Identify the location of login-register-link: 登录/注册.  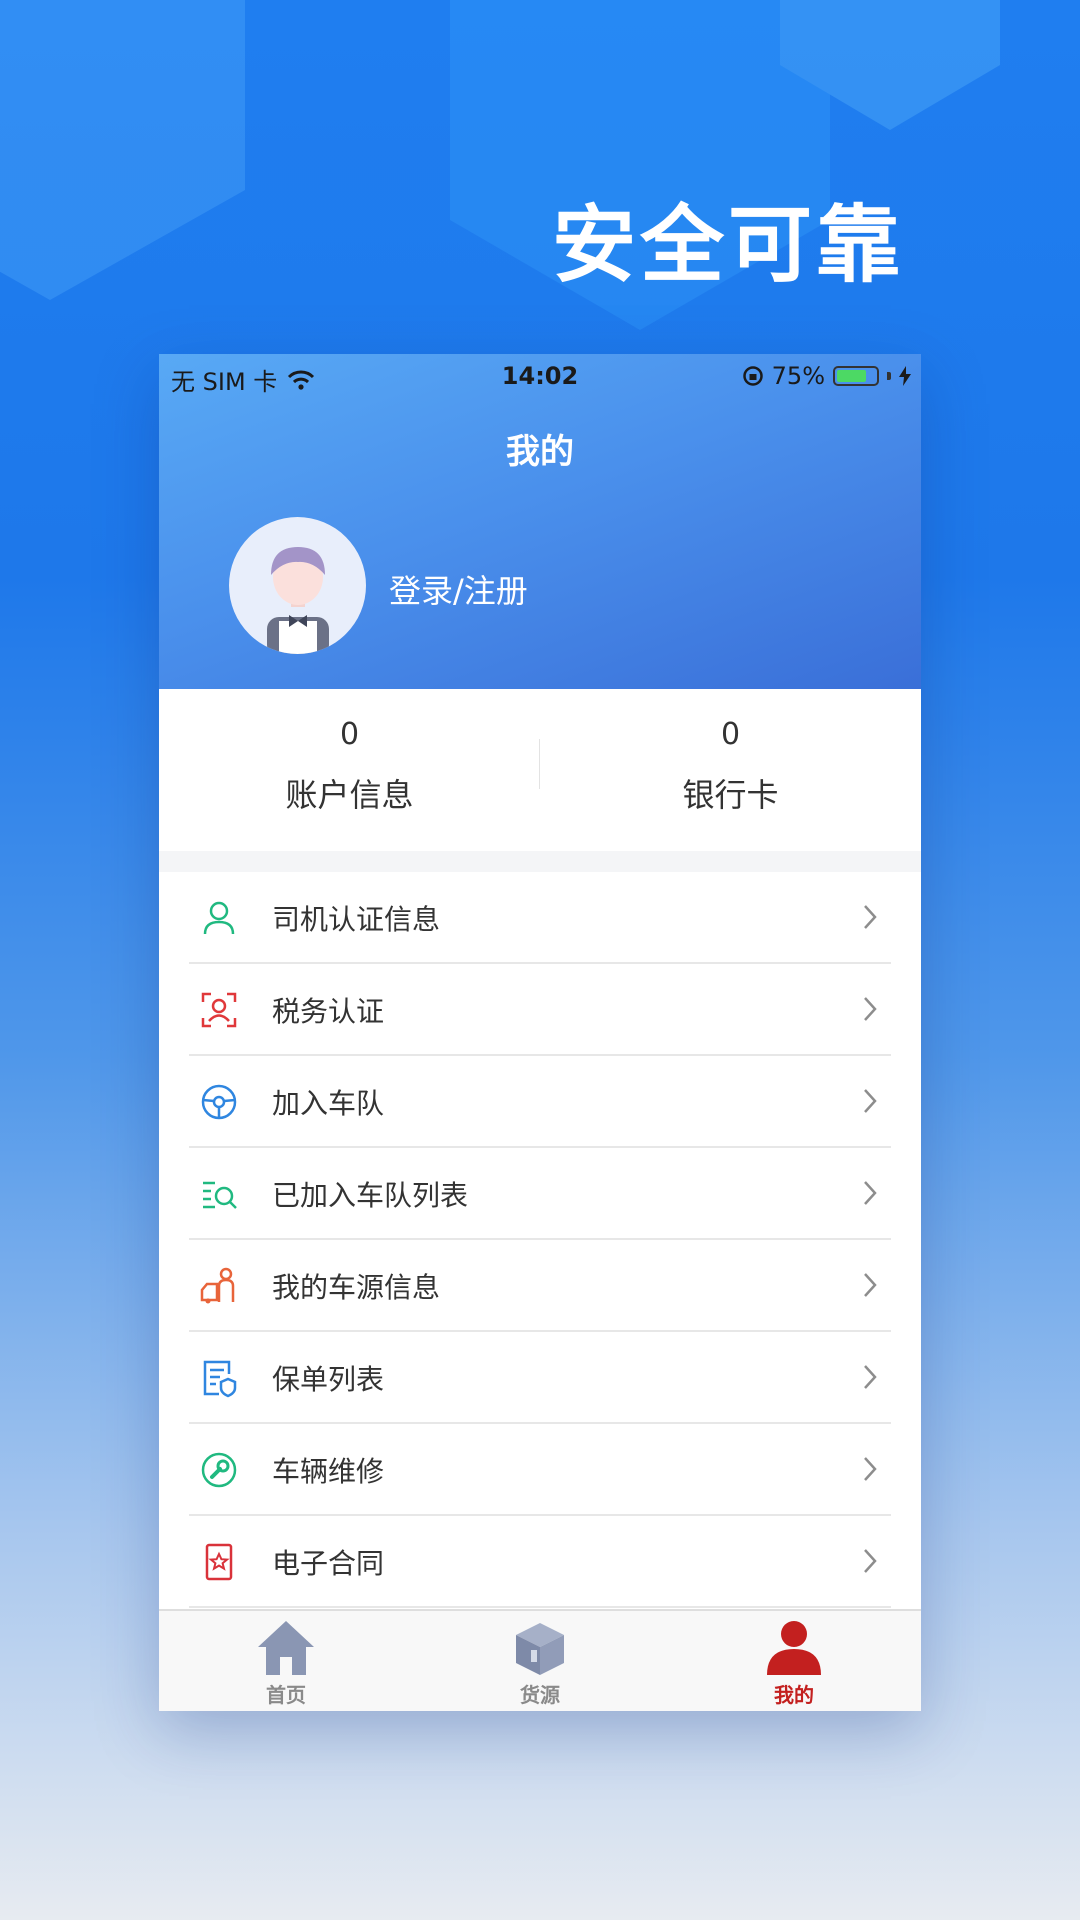
(458, 589).